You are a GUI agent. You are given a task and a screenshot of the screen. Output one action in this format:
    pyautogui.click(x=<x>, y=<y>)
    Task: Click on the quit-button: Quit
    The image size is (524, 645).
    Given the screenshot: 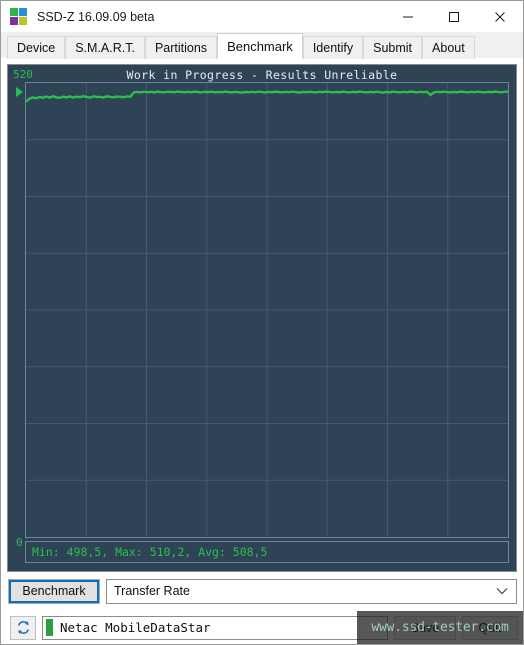 What is the action you would take?
    pyautogui.click(x=490, y=627)
    